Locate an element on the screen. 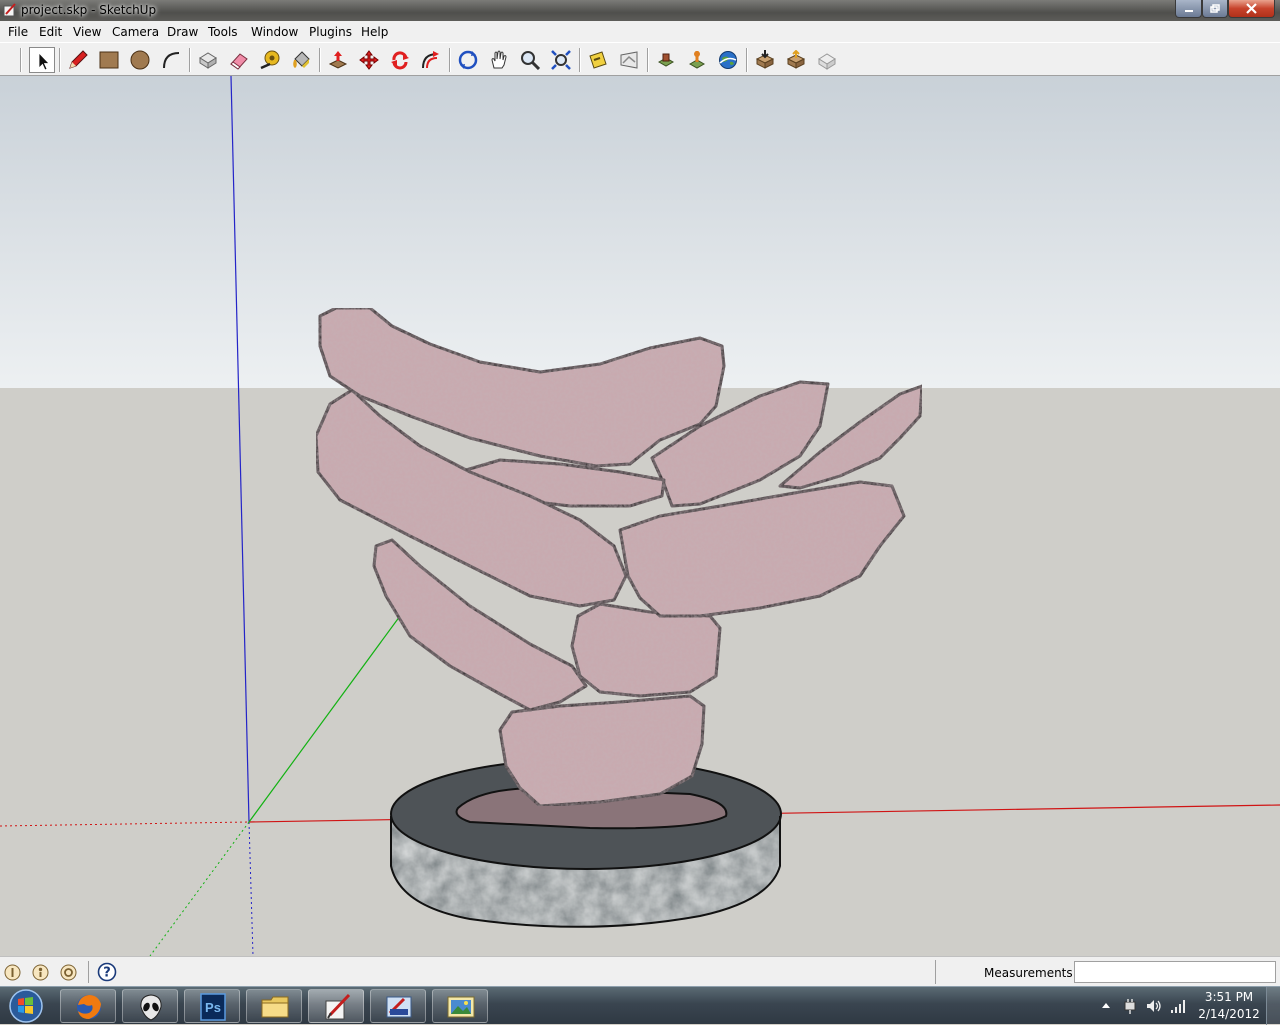 The image size is (1280, 1025). eraser-tool-button is located at coordinates (239, 60).